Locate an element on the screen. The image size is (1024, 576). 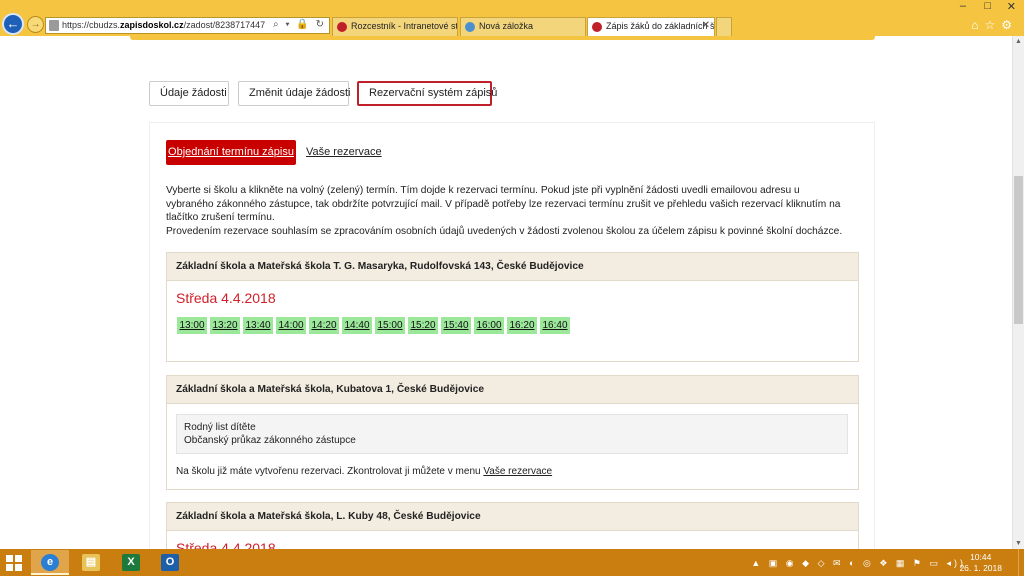
time-slot: 15:20 is located at coordinates (423, 325).